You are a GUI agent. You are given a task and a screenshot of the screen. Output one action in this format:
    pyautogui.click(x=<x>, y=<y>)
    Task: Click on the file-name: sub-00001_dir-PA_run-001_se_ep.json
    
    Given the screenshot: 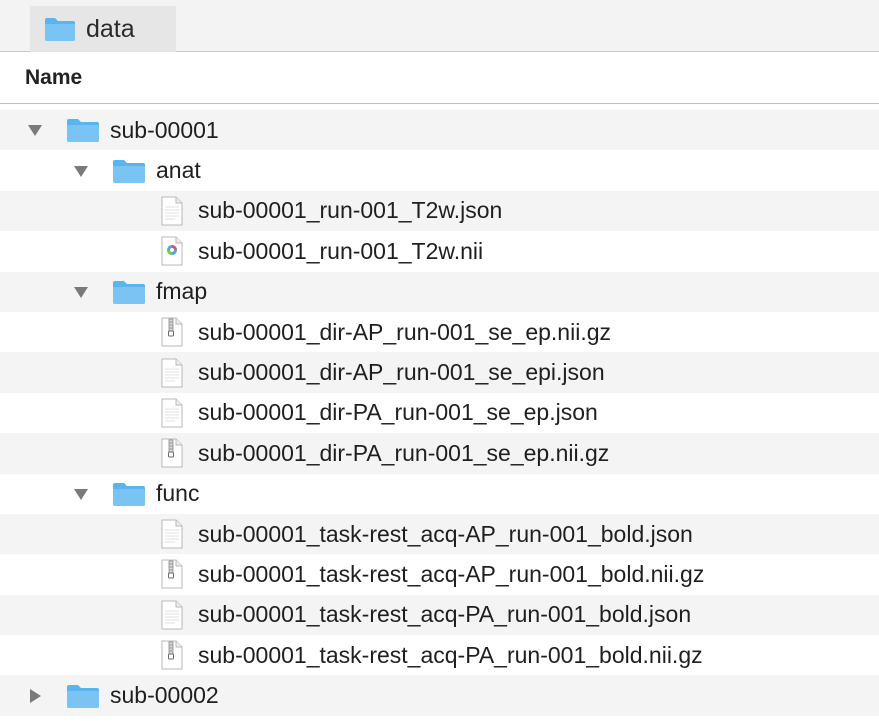 What is the action you would take?
    pyautogui.click(x=398, y=412)
    